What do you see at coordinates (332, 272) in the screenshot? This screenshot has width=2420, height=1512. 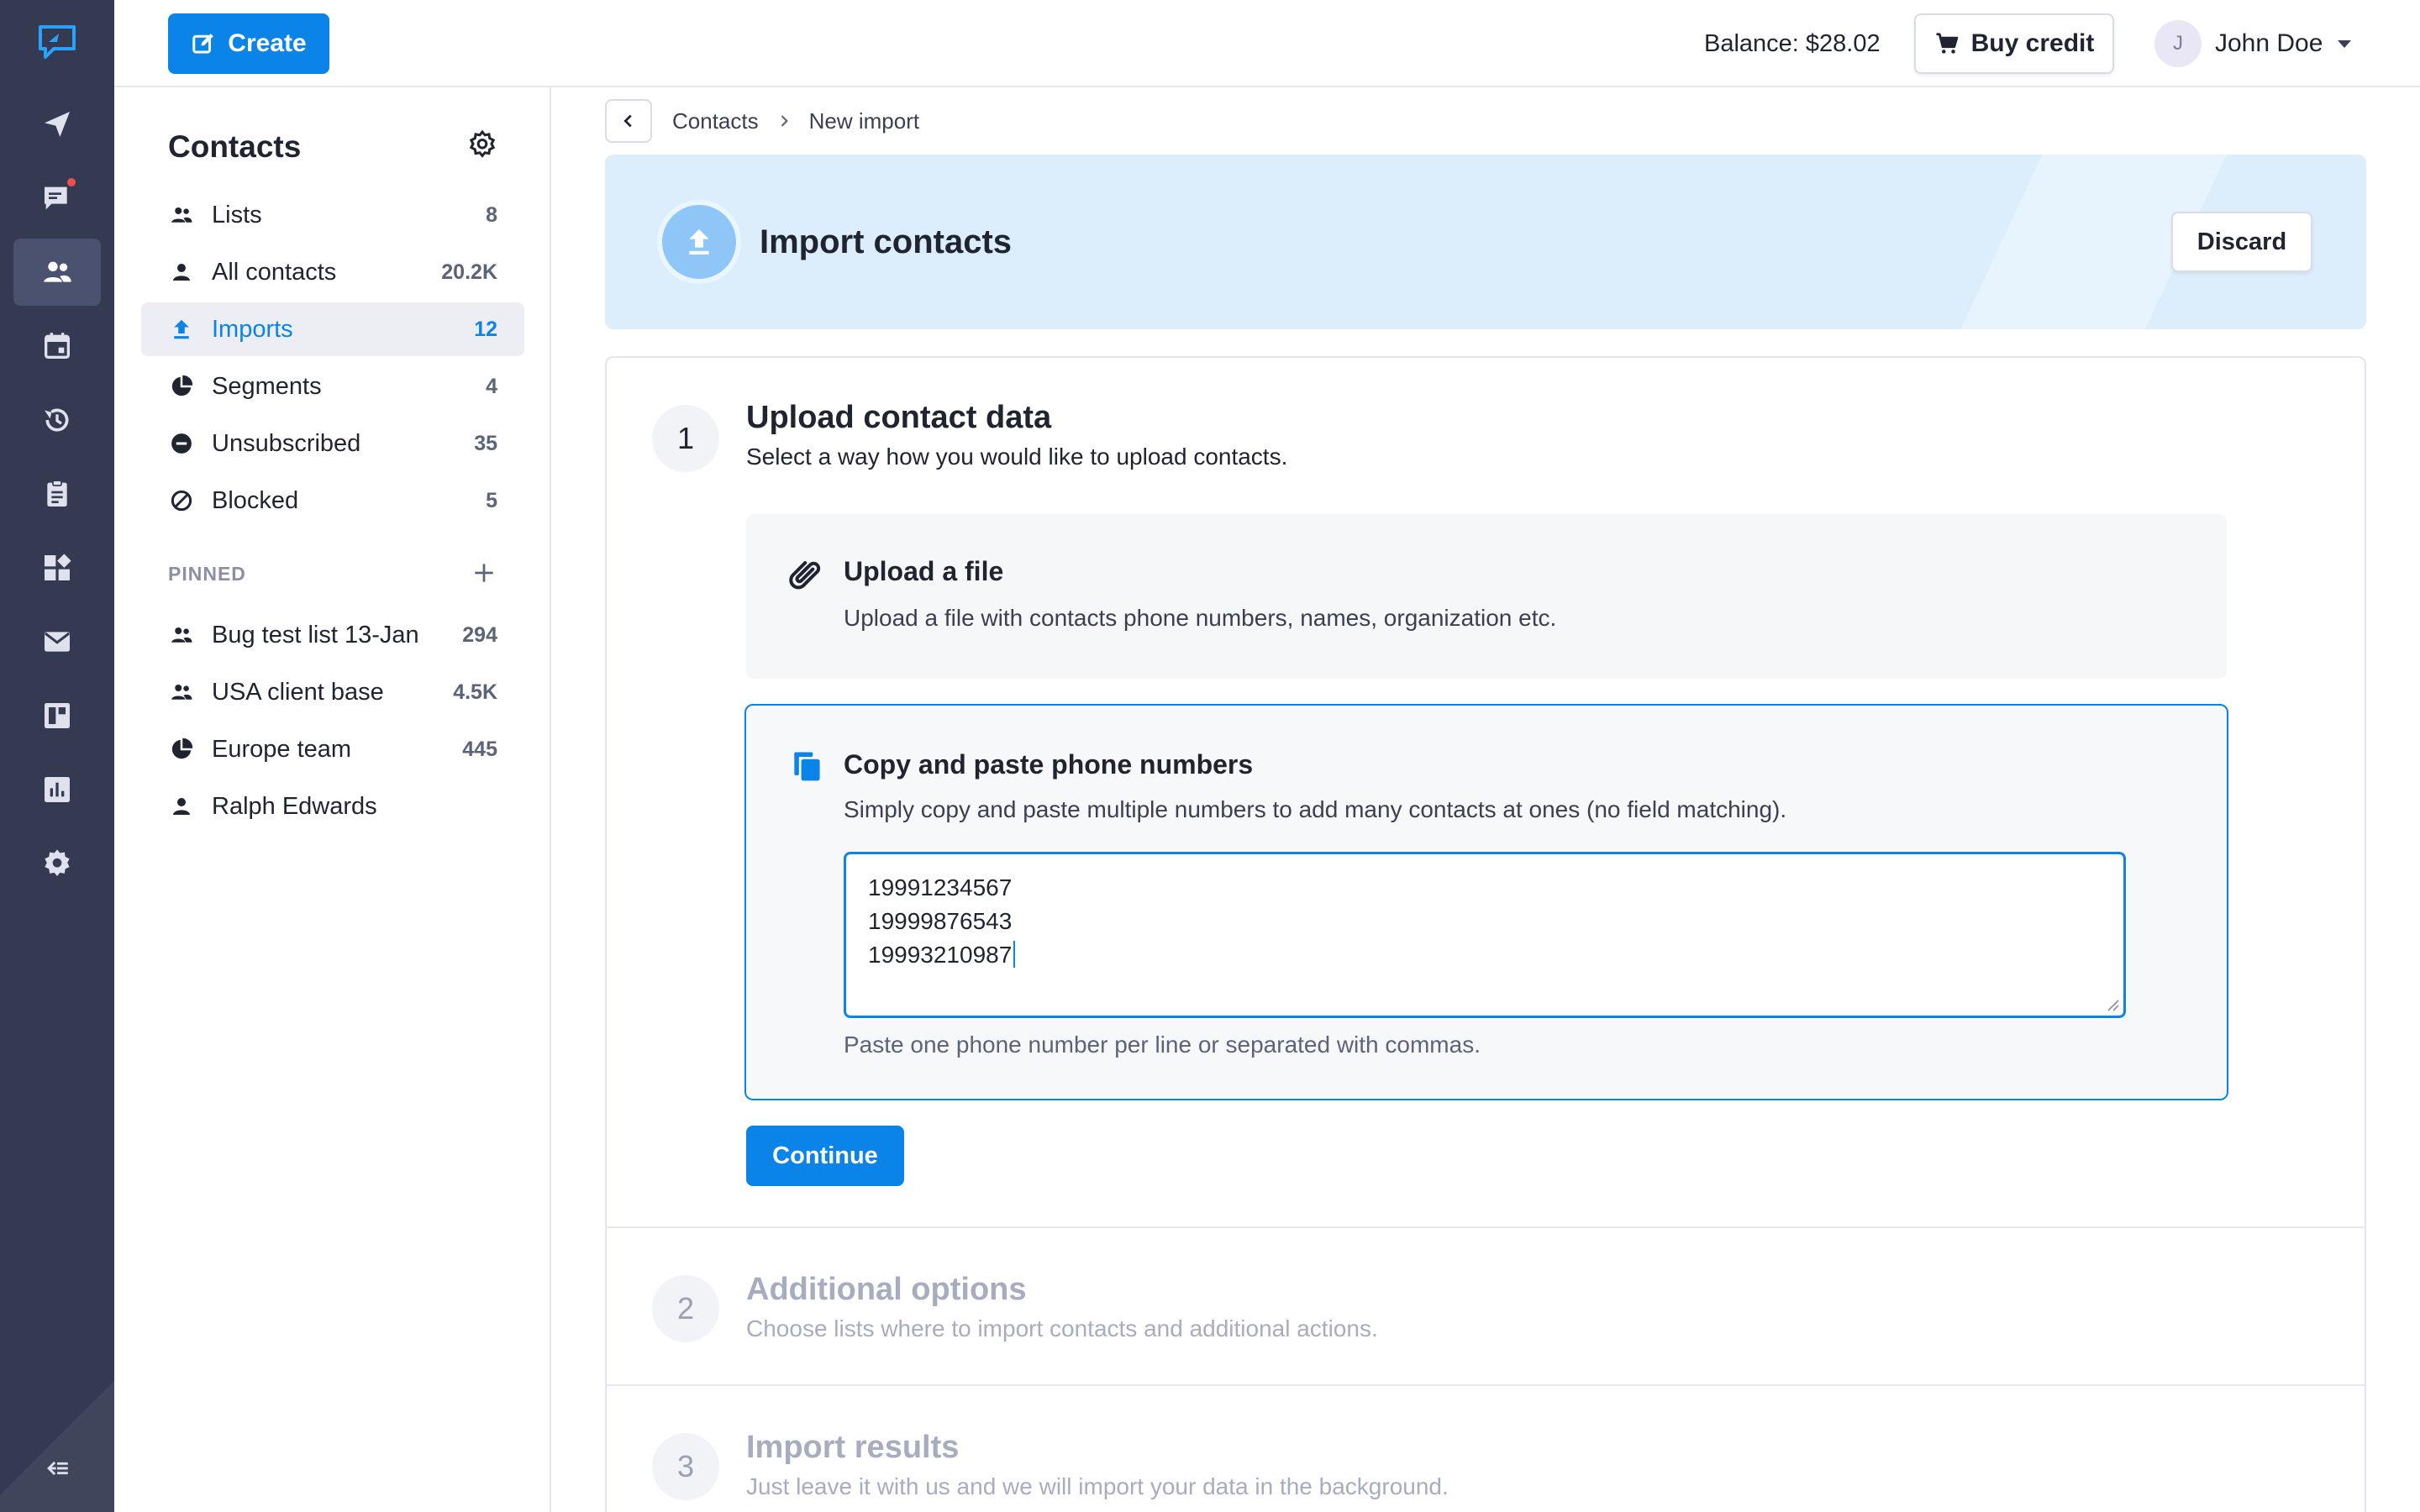 I see `sidebar-item-all-contacts: All contacts 20.2K` at bounding box center [332, 272].